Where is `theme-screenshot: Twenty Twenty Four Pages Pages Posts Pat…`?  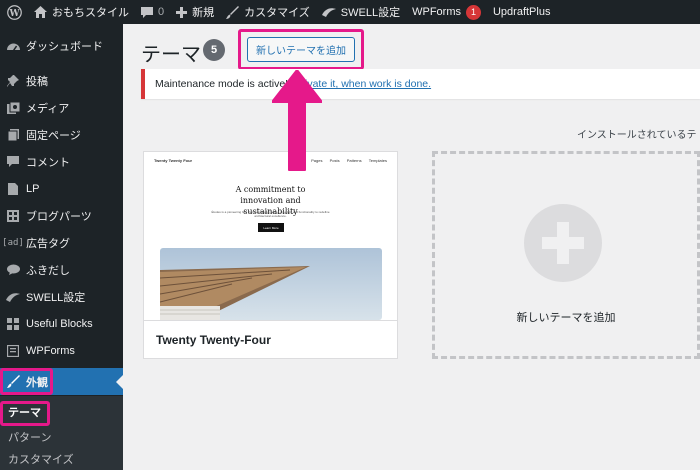 theme-screenshot: Twenty Twenty Four Pages Pages Posts Pat… is located at coordinates (270, 236).